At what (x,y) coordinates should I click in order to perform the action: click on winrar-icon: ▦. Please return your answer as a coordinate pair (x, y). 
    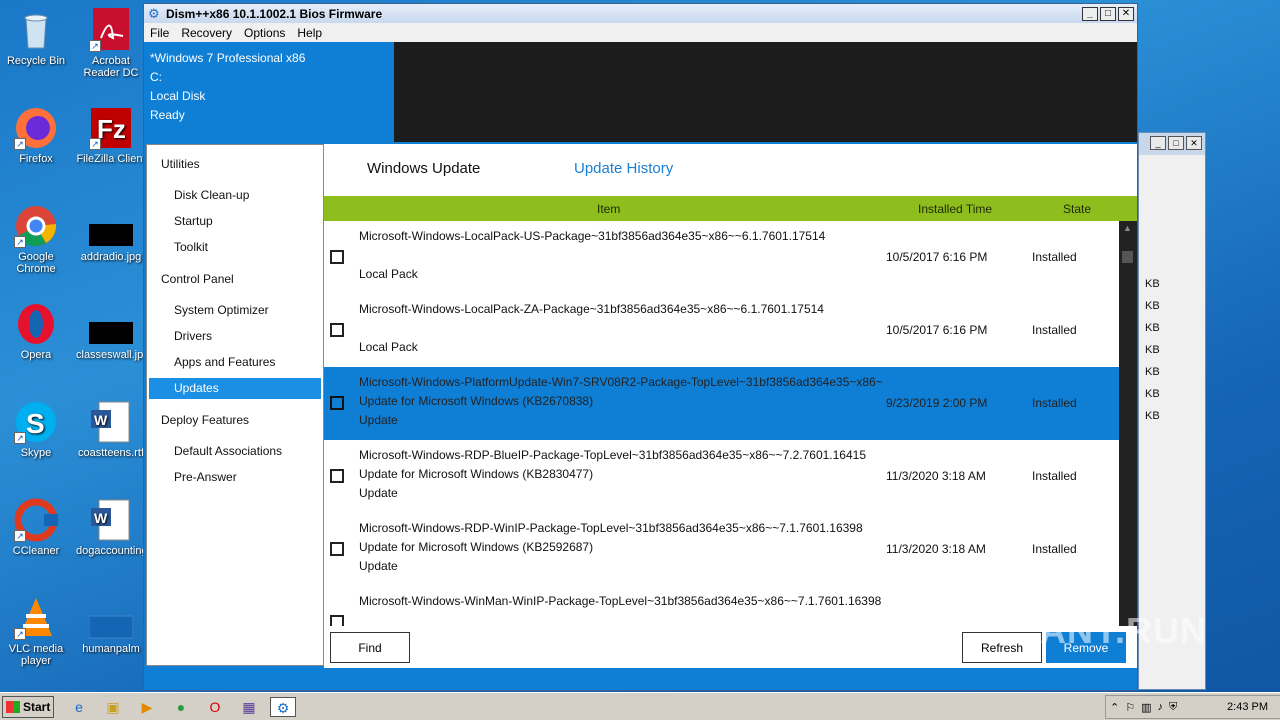
    Looking at the image, I should click on (249, 707).